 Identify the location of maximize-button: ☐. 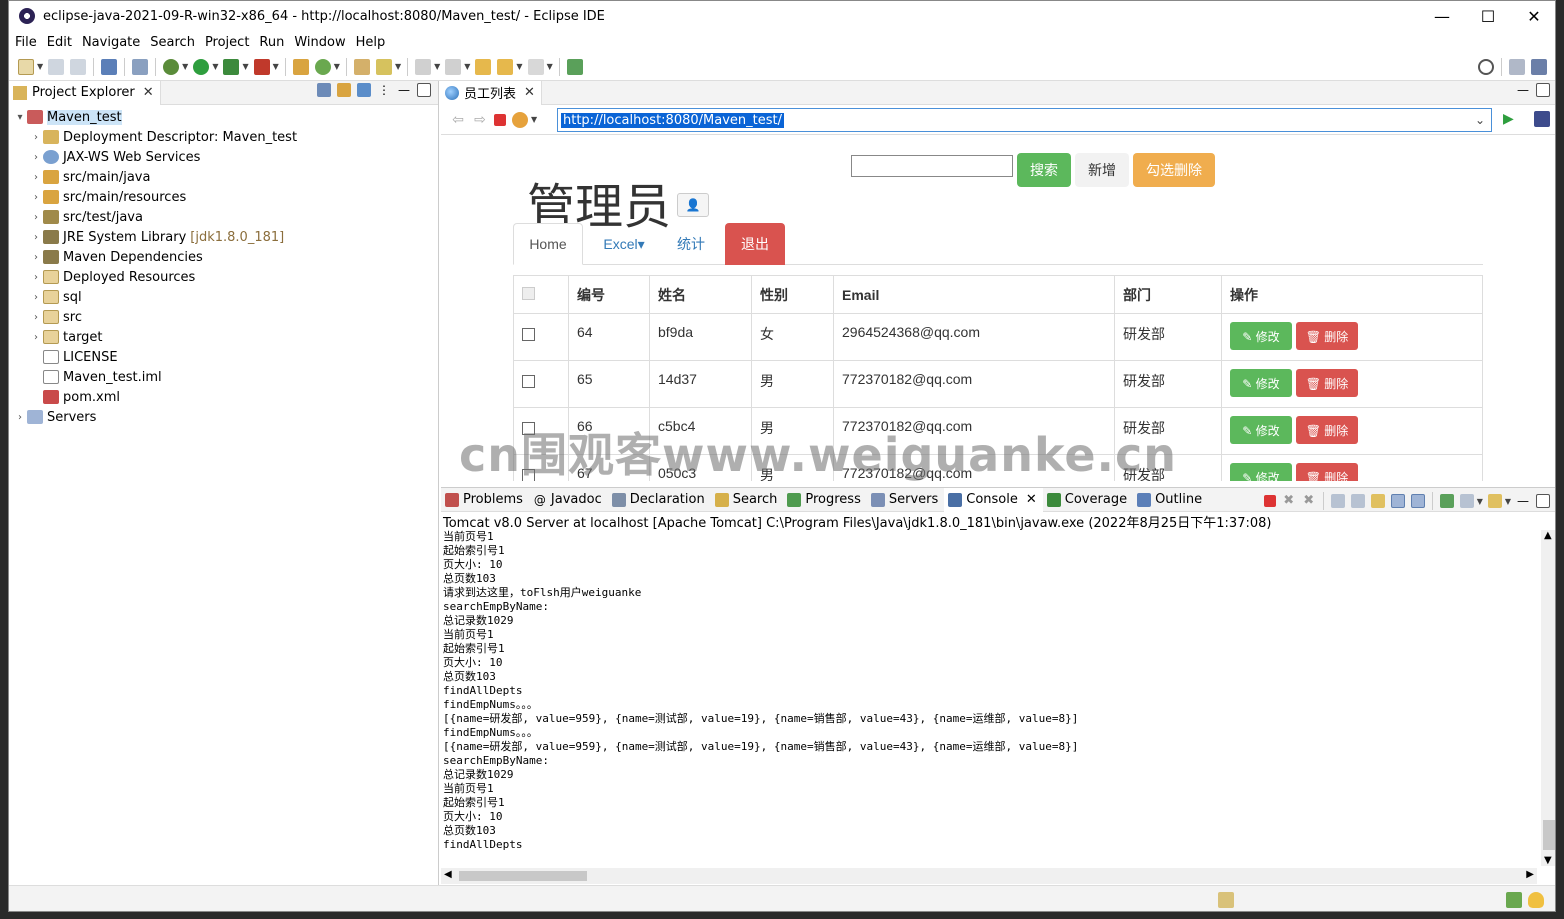
(1488, 16).